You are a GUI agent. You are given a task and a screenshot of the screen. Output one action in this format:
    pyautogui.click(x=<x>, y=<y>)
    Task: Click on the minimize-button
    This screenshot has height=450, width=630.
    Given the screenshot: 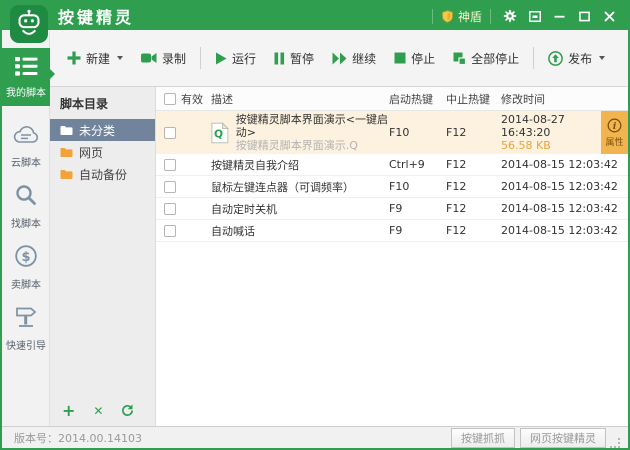 What is the action you would take?
    pyautogui.click(x=559, y=16)
    